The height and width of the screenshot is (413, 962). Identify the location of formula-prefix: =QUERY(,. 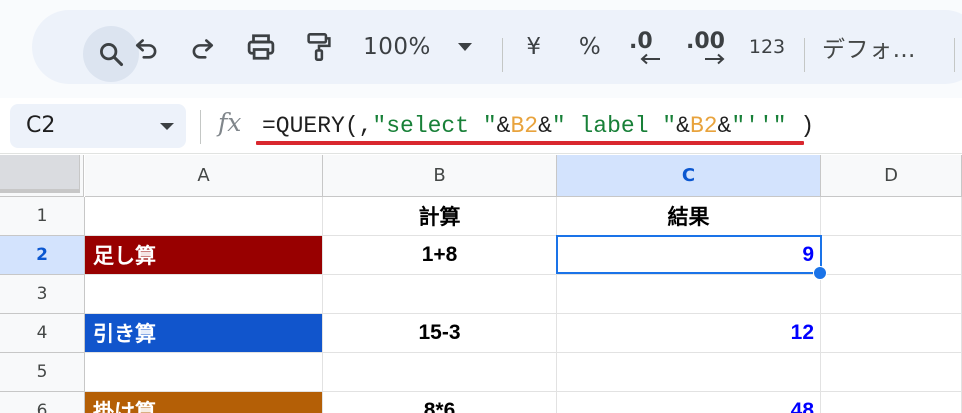
(317, 126).